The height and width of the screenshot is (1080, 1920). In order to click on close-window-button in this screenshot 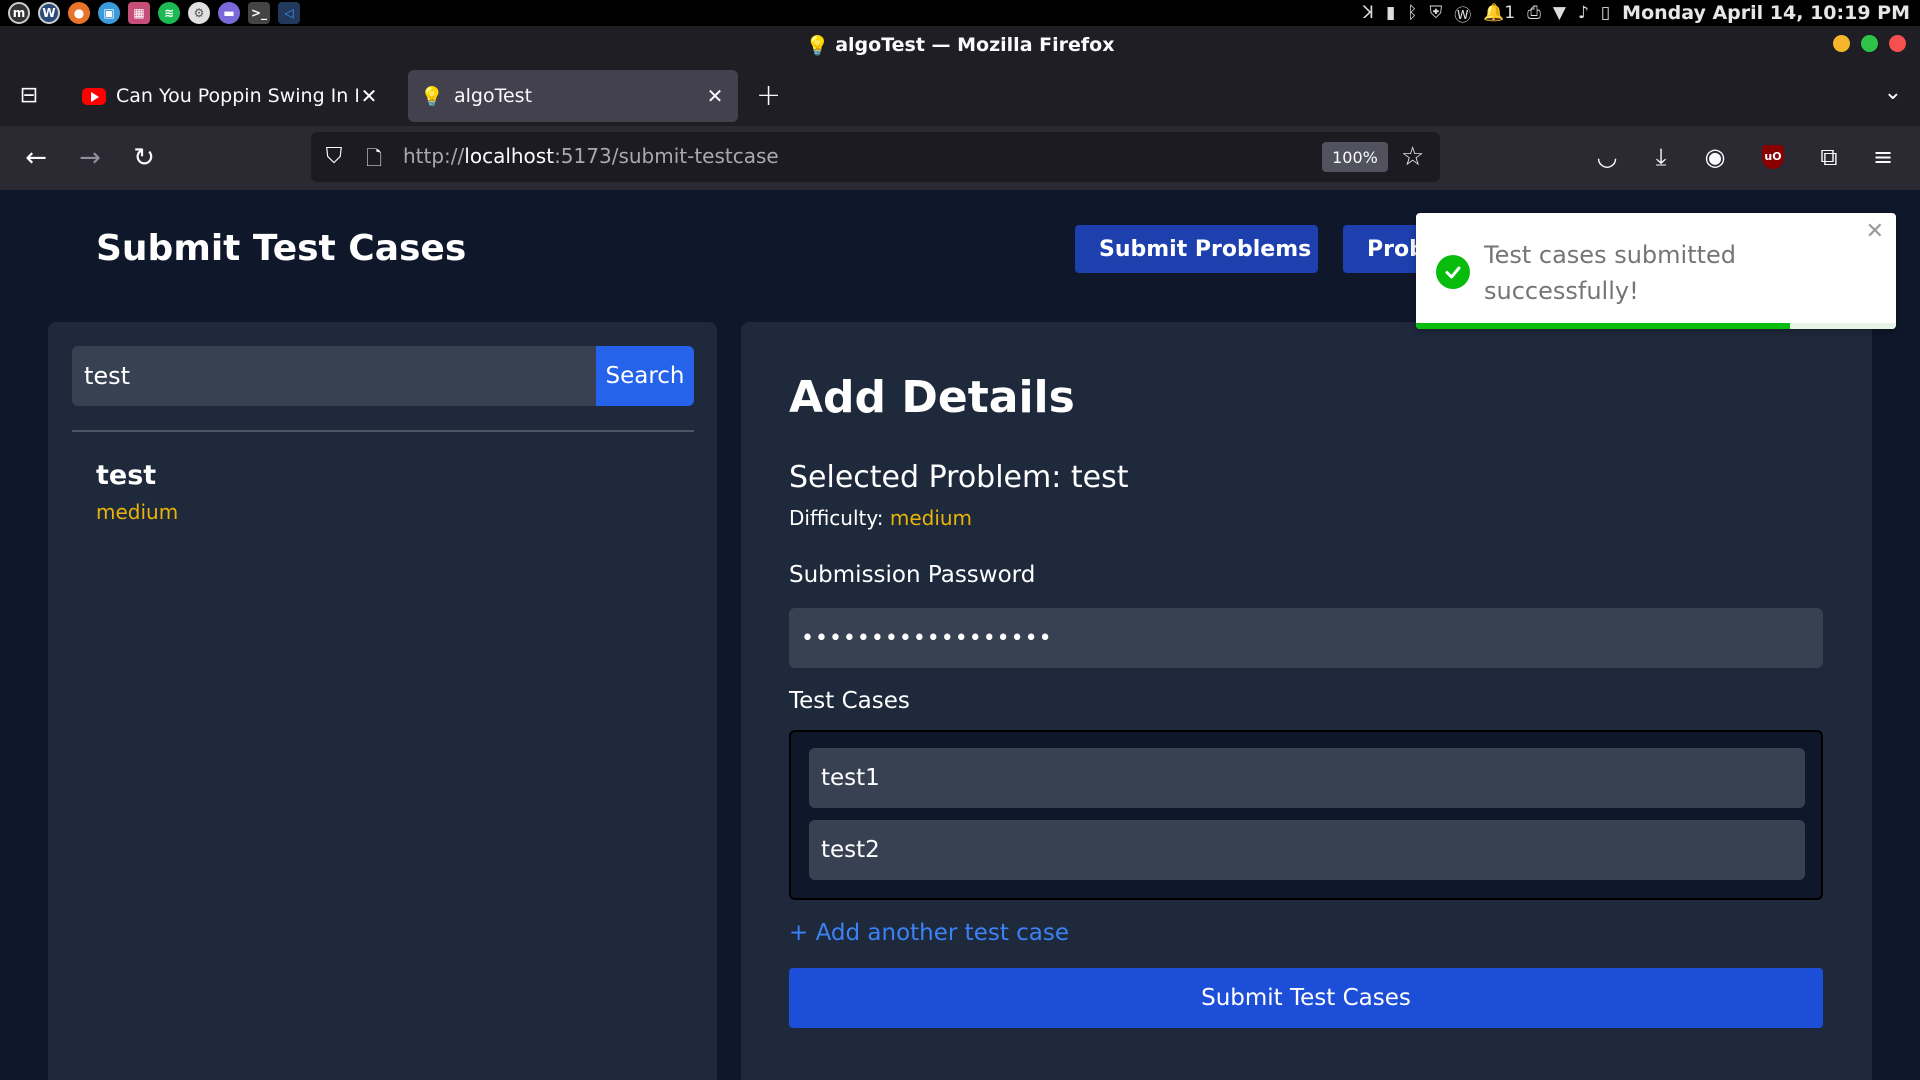, I will do `click(1897, 43)`.